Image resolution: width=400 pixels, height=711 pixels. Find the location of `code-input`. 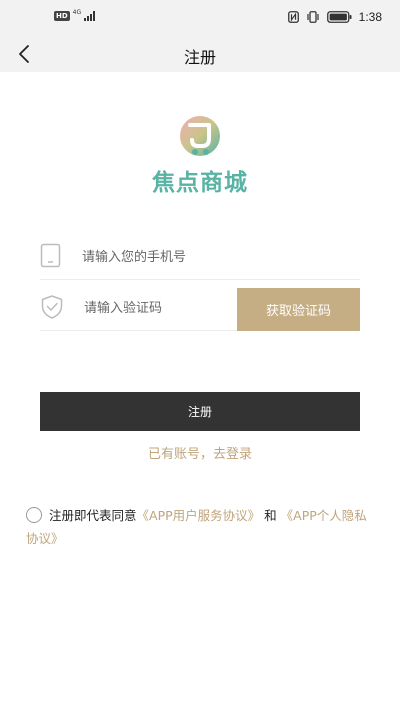

code-input is located at coordinates (159, 308).